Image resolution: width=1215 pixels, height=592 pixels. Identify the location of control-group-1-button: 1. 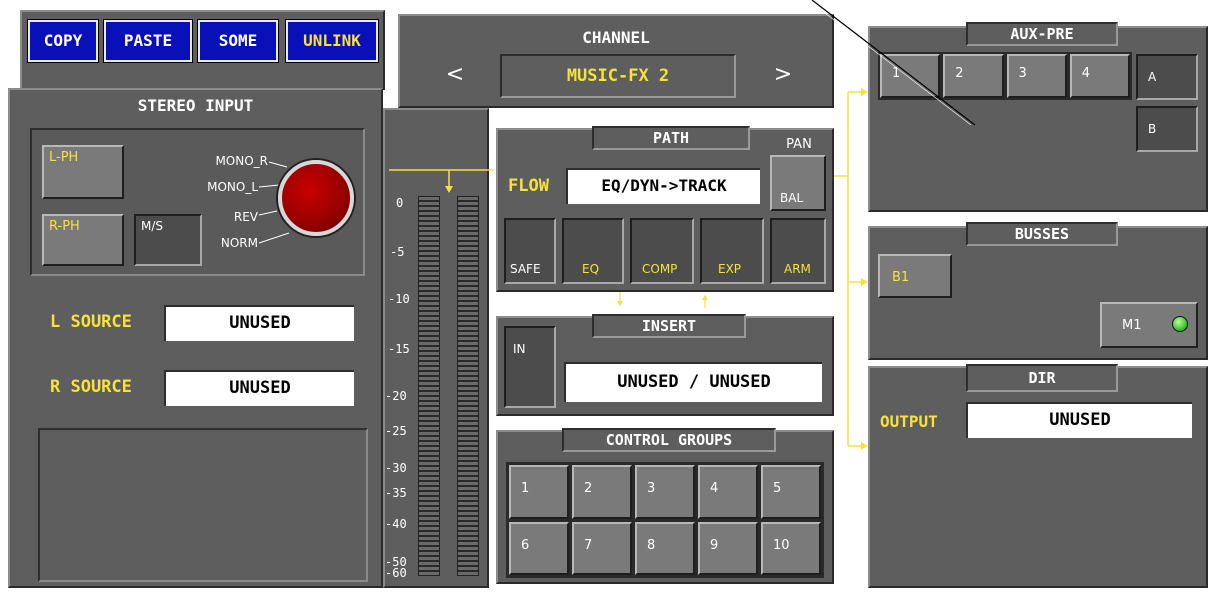
(539, 492).